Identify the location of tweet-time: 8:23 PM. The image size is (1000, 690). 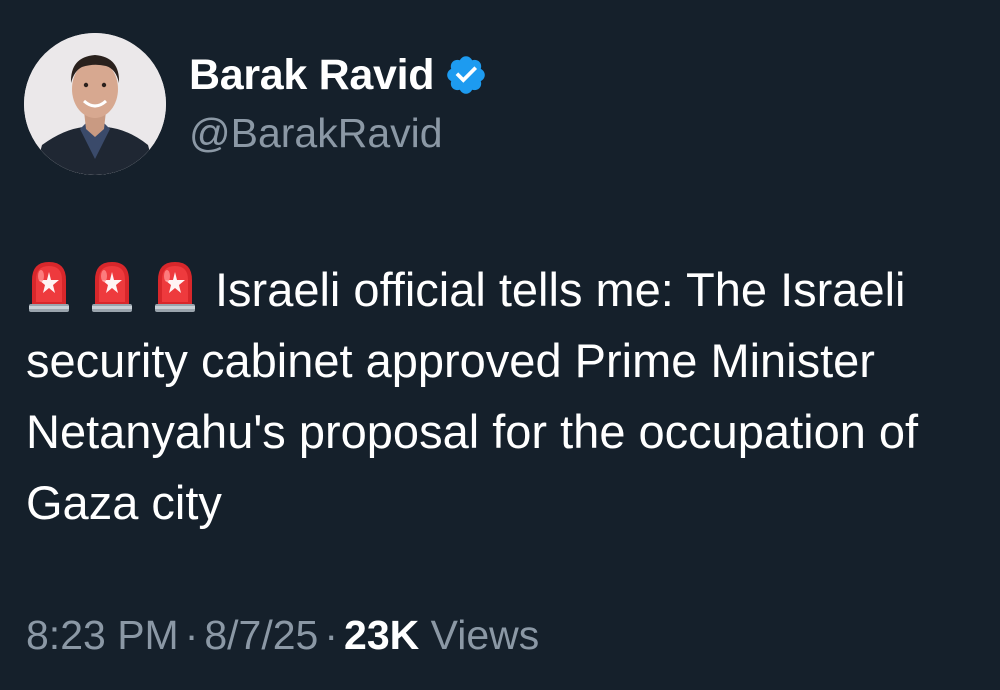
(102, 635).